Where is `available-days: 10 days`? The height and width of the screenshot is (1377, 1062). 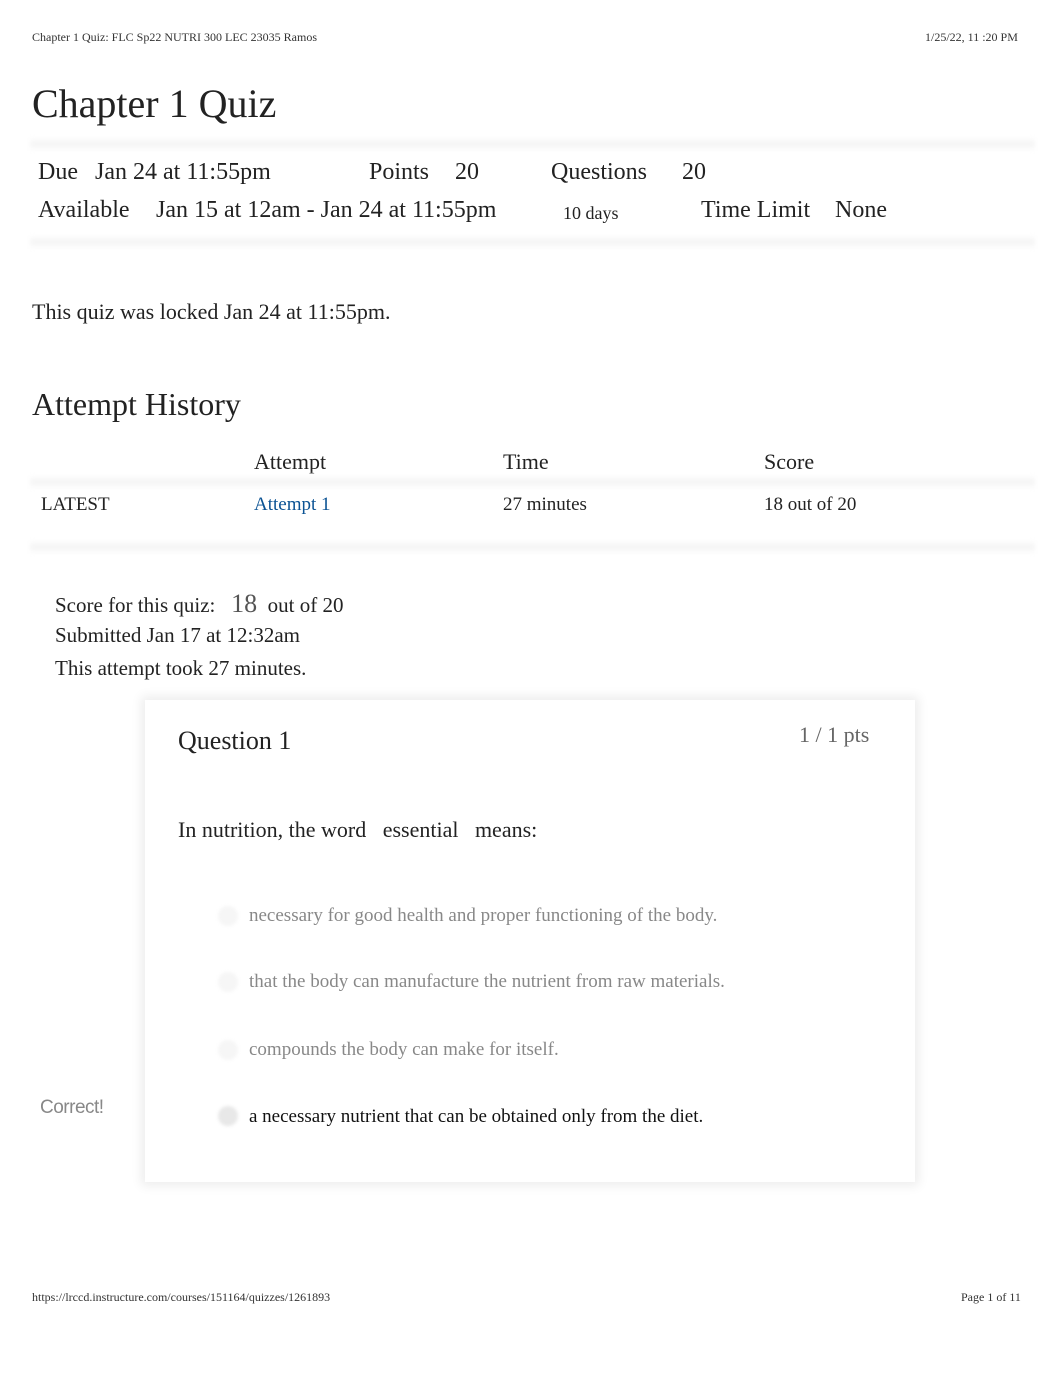 available-days: 10 days is located at coordinates (591, 213).